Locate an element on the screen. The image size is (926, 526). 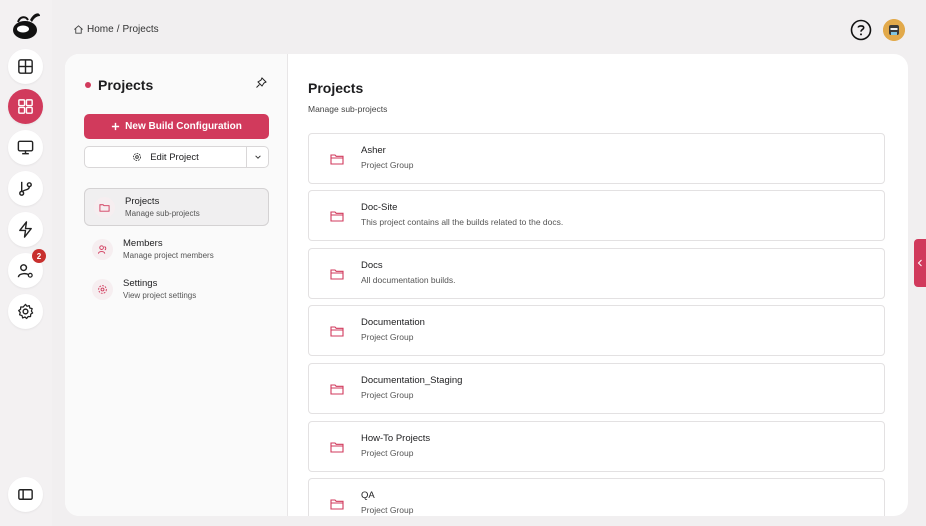
nav-item-label: Settings is located at coordinates (140, 283).